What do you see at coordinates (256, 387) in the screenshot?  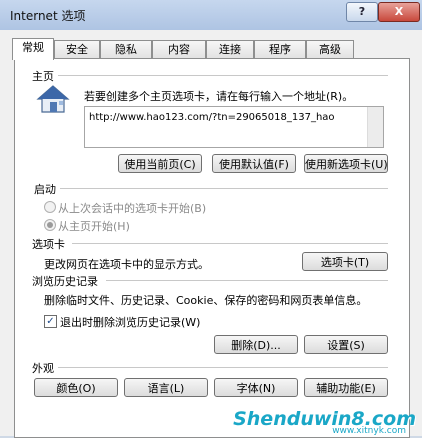 I see `fonts-button: 字体(N)` at bounding box center [256, 387].